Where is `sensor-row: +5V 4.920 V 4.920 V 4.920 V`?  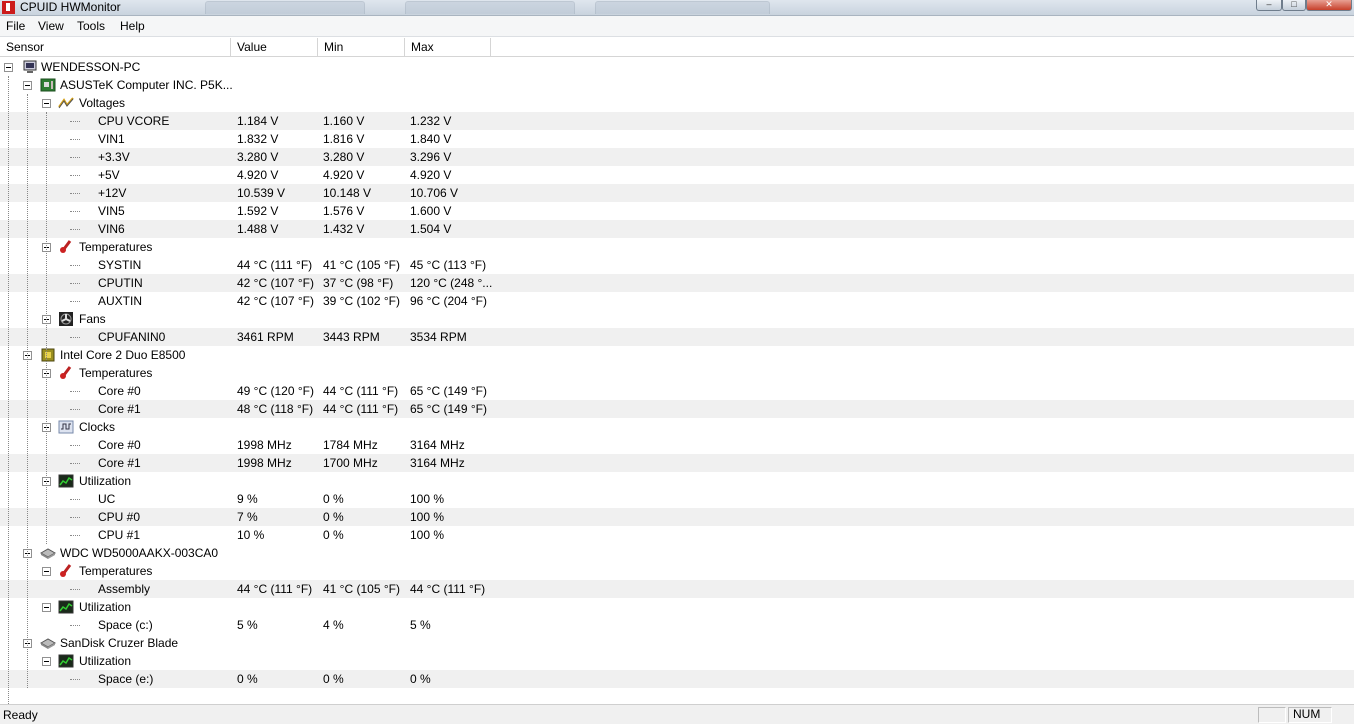 sensor-row: +5V 4.920 V 4.920 V 4.920 V is located at coordinates (677, 175).